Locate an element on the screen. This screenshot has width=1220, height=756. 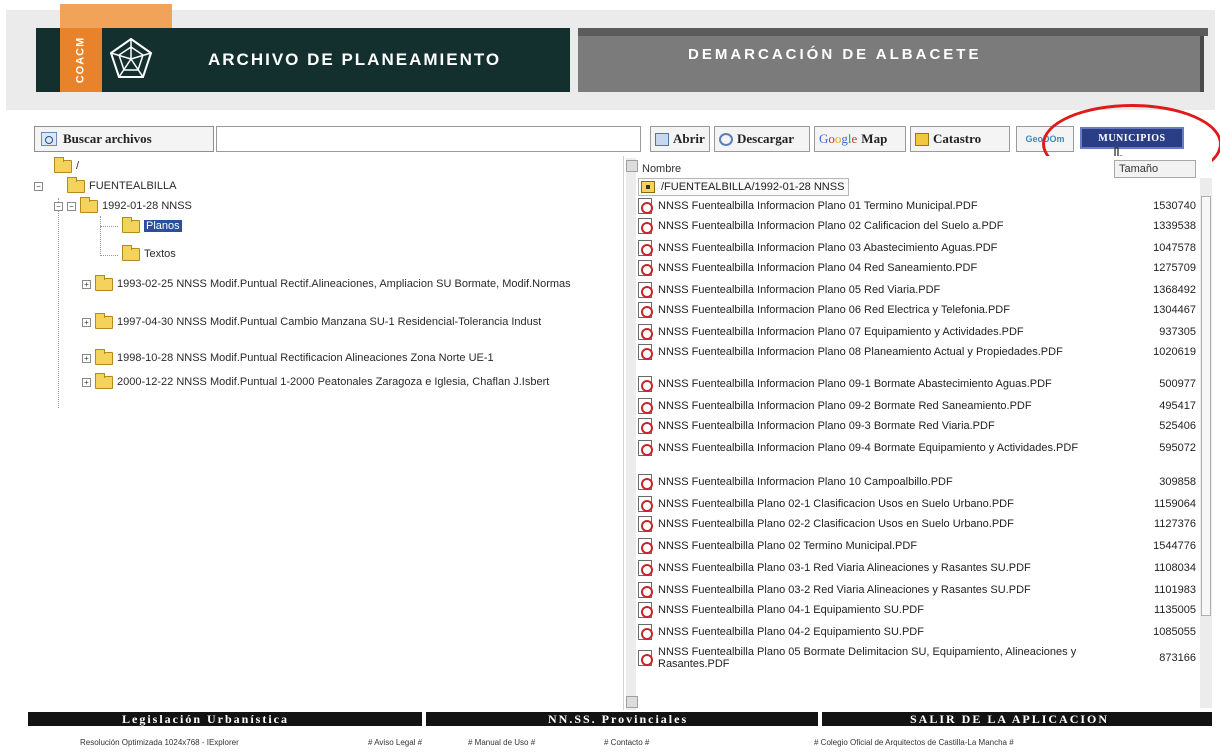
geodom-label: GeoDOm is located at coordinates (1045, 139).